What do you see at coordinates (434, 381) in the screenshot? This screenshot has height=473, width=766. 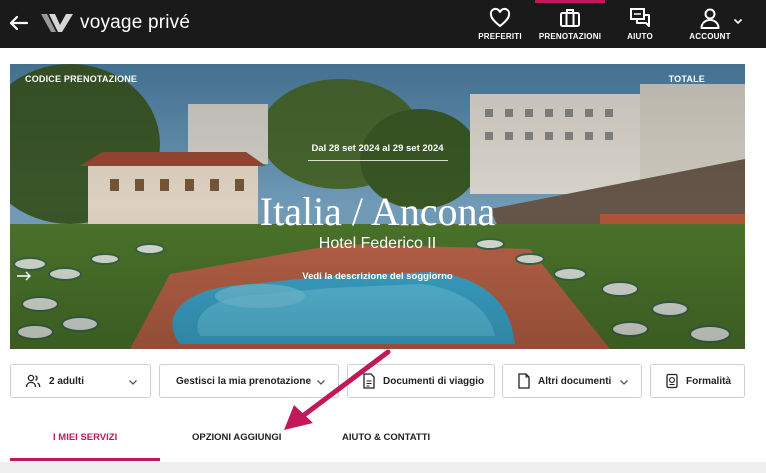 I see `travel-documents-label: Documenti di viaggio` at bounding box center [434, 381].